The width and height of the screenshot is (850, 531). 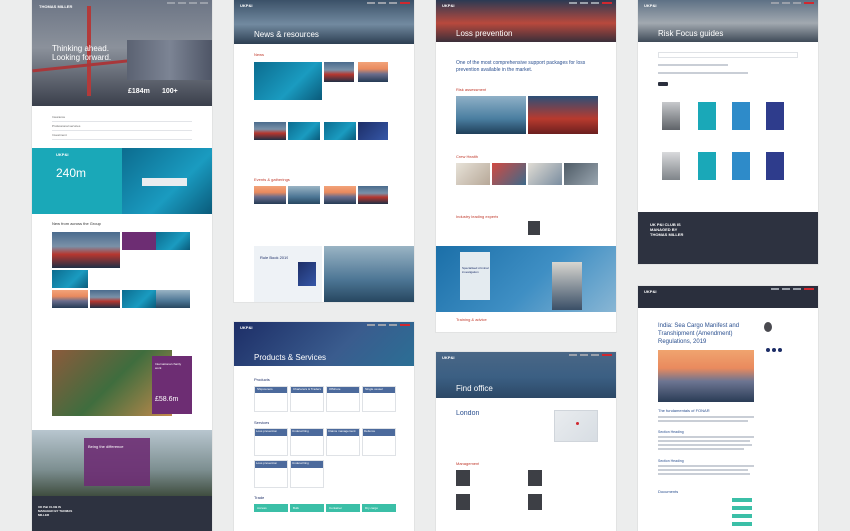 What do you see at coordinates (467, 157) in the screenshot?
I see `section-crew: Crew Health` at bounding box center [467, 157].